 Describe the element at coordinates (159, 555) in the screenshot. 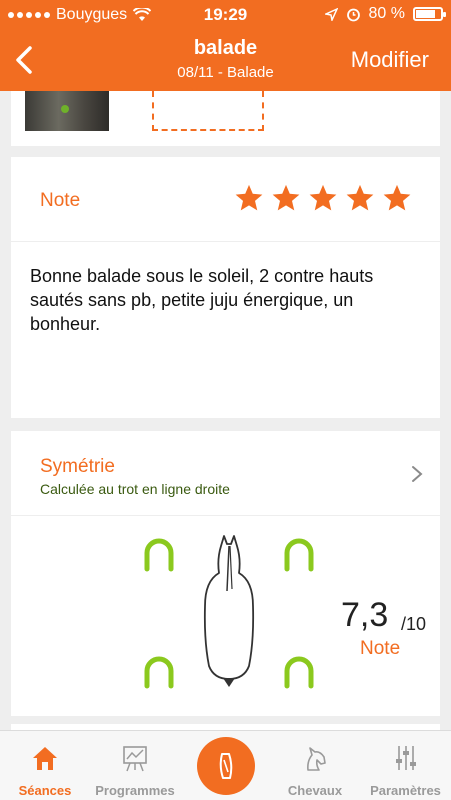

I see `horseshoe-front-left-icon` at that location.